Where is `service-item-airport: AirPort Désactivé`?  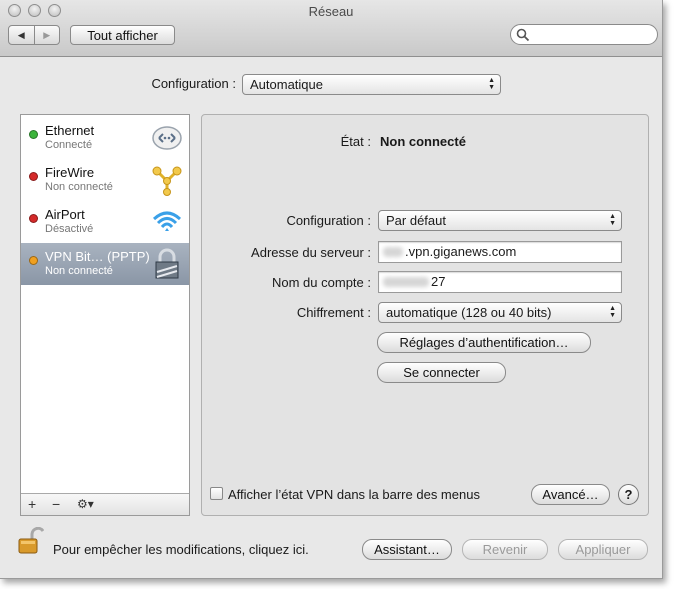 service-item-airport: AirPort Désactivé is located at coordinates (105, 222).